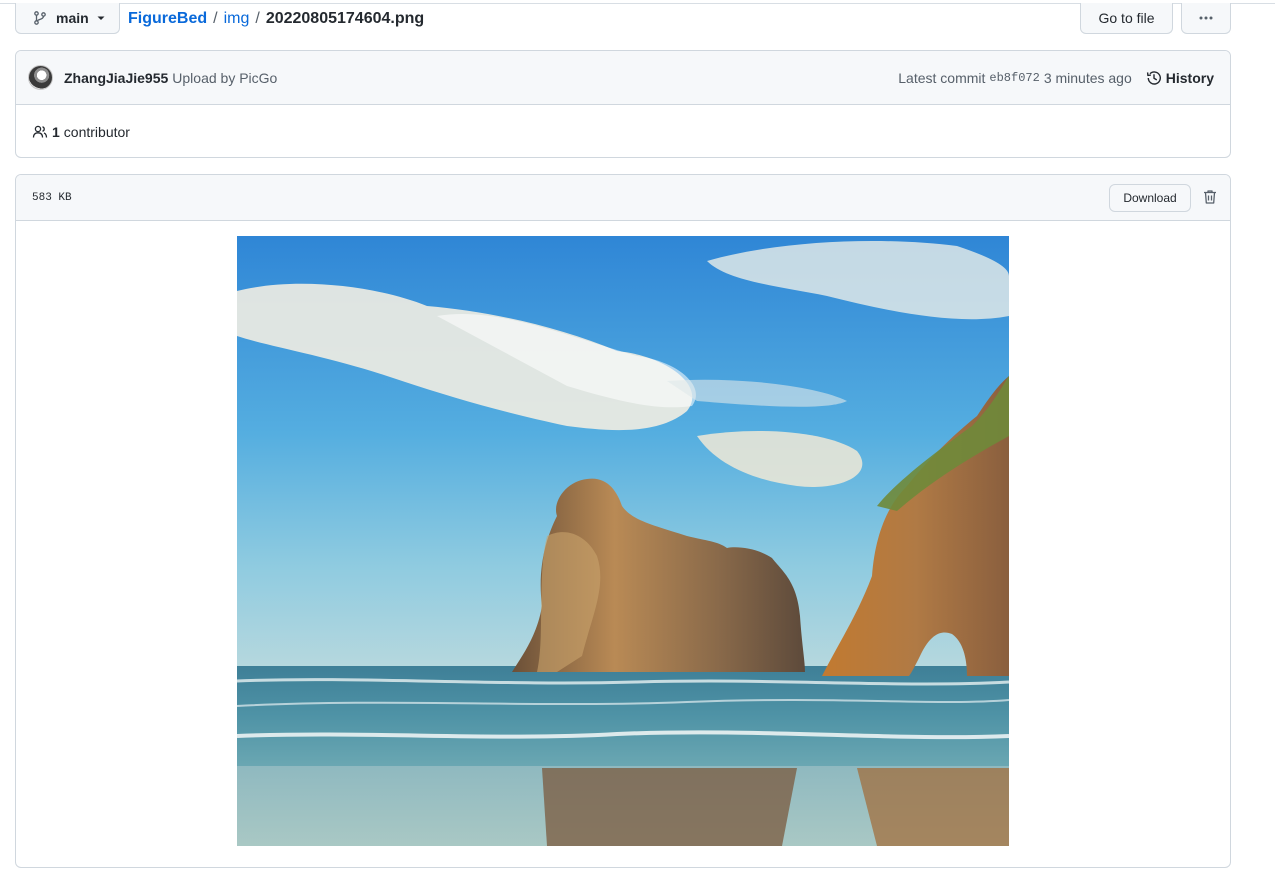  What do you see at coordinates (40, 18) in the screenshot?
I see `git-branch-icon` at bounding box center [40, 18].